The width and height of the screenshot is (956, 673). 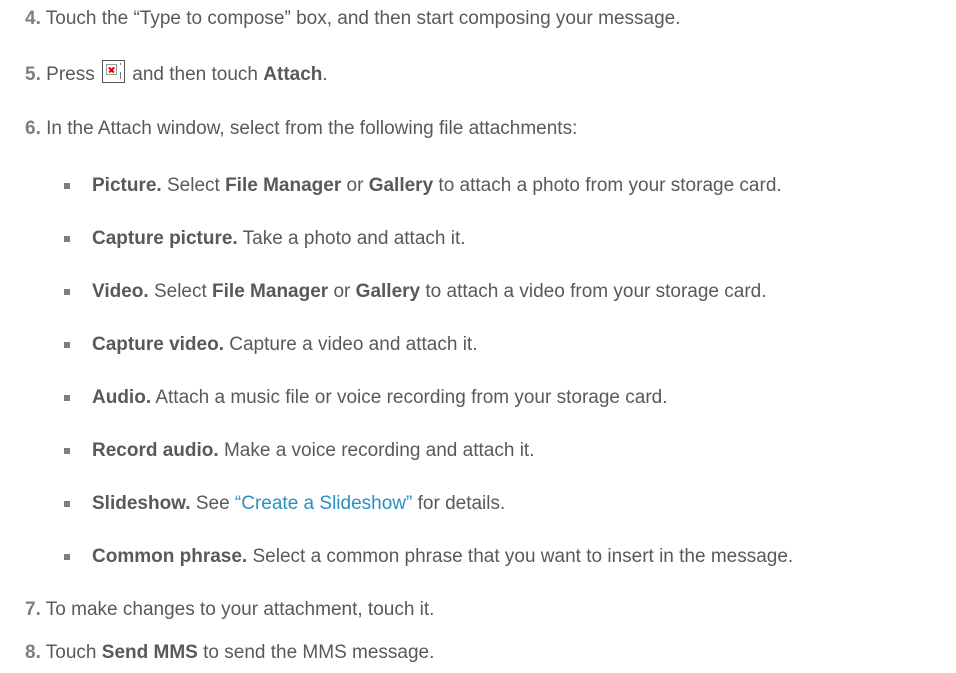 What do you see at coordinates (141, 503) in the screenshot?
I see `item-title: Slideshow.` at bounding box center [141, 503].